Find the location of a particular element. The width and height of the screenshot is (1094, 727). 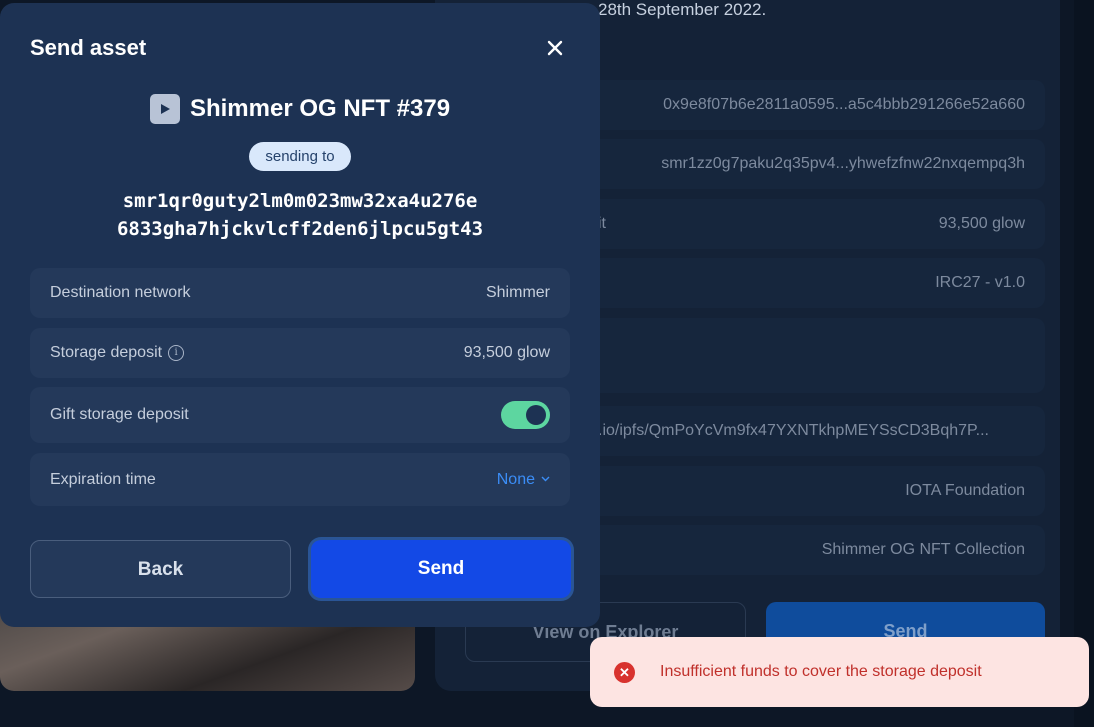

detail-row-storage-deposit: it 93,500 glow is located at coordinates (807, 224).